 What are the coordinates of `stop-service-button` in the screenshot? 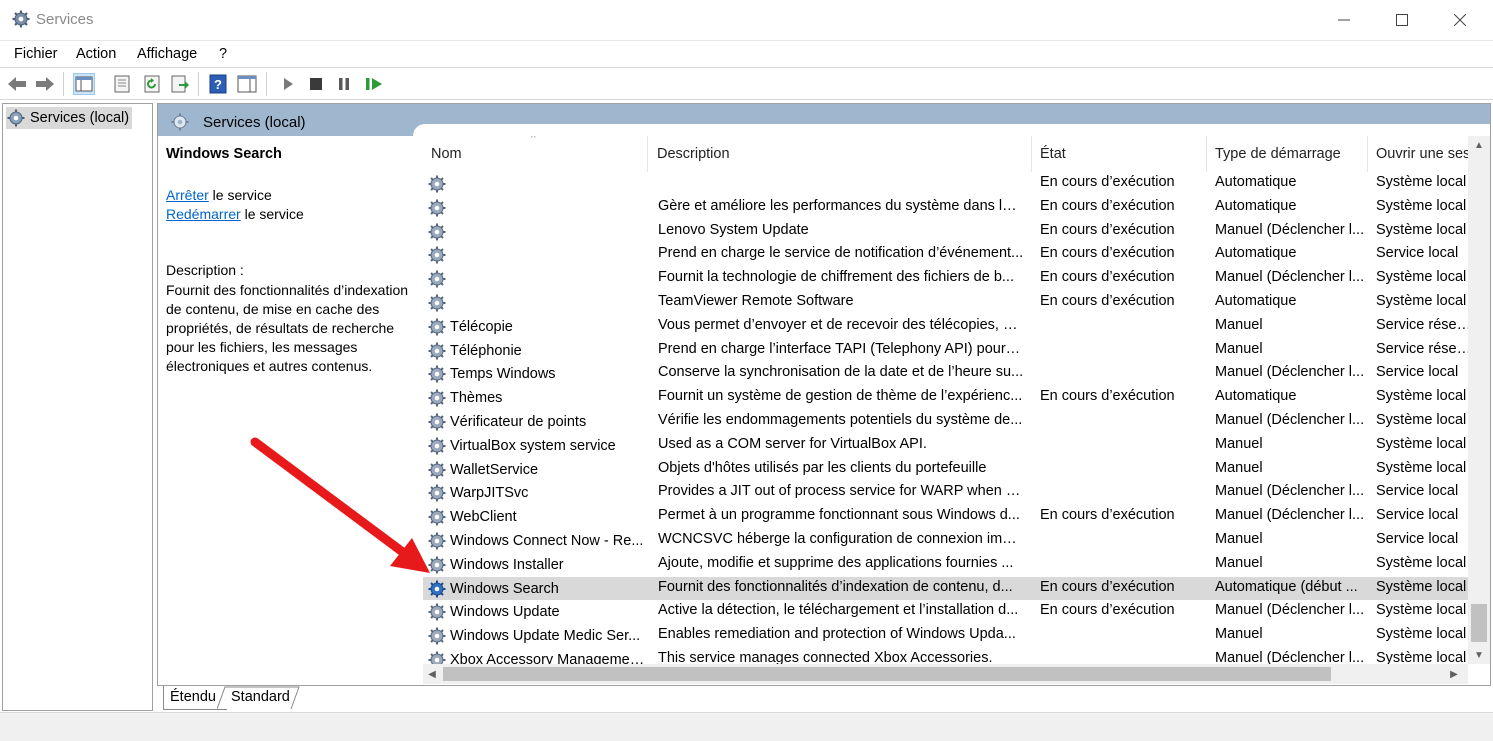 It's located at (316, 84).